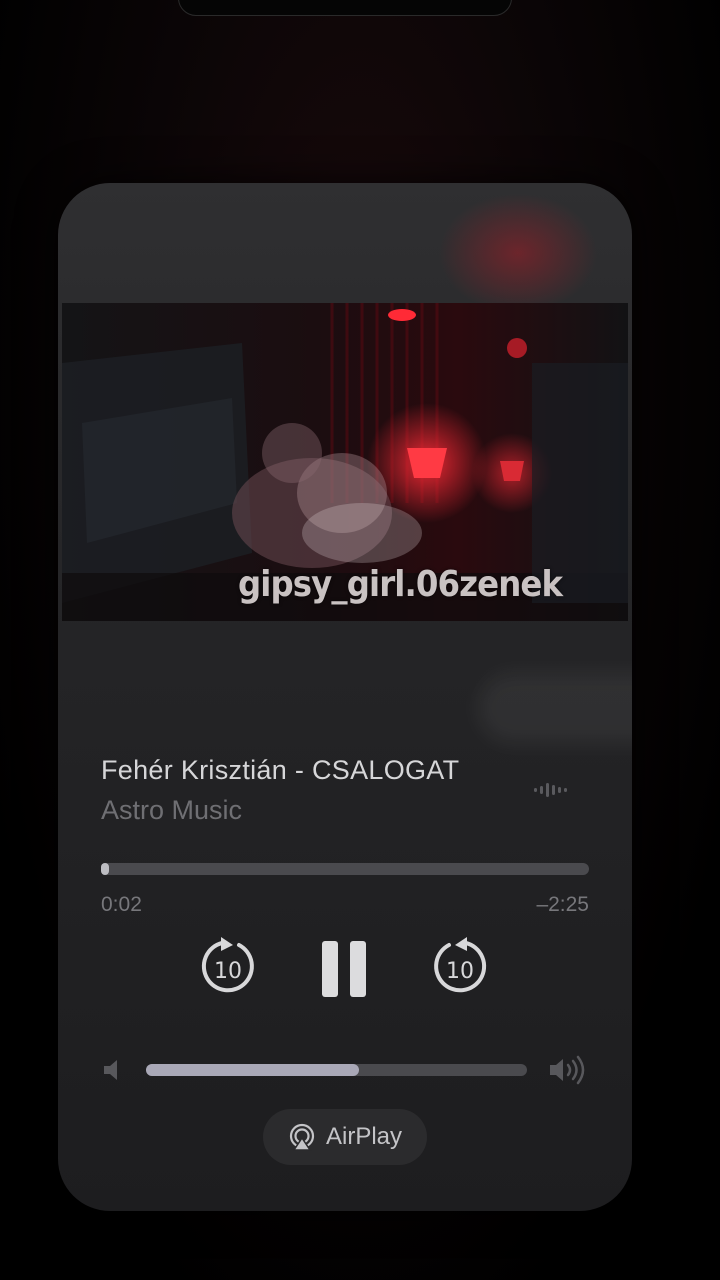  I want to click on progress-fill, so click(105, 869).